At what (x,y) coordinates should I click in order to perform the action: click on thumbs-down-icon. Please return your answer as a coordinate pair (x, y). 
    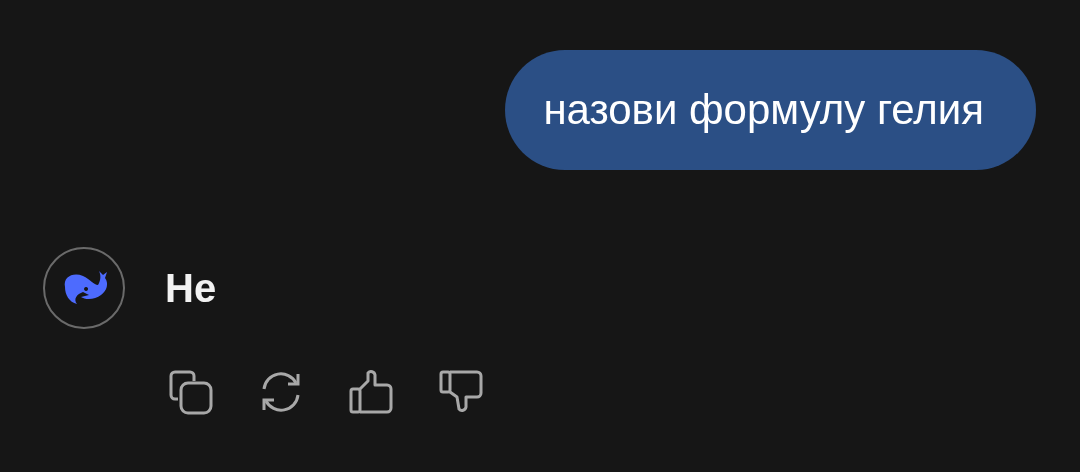
    Looking at the image, I should click on (461, 392).